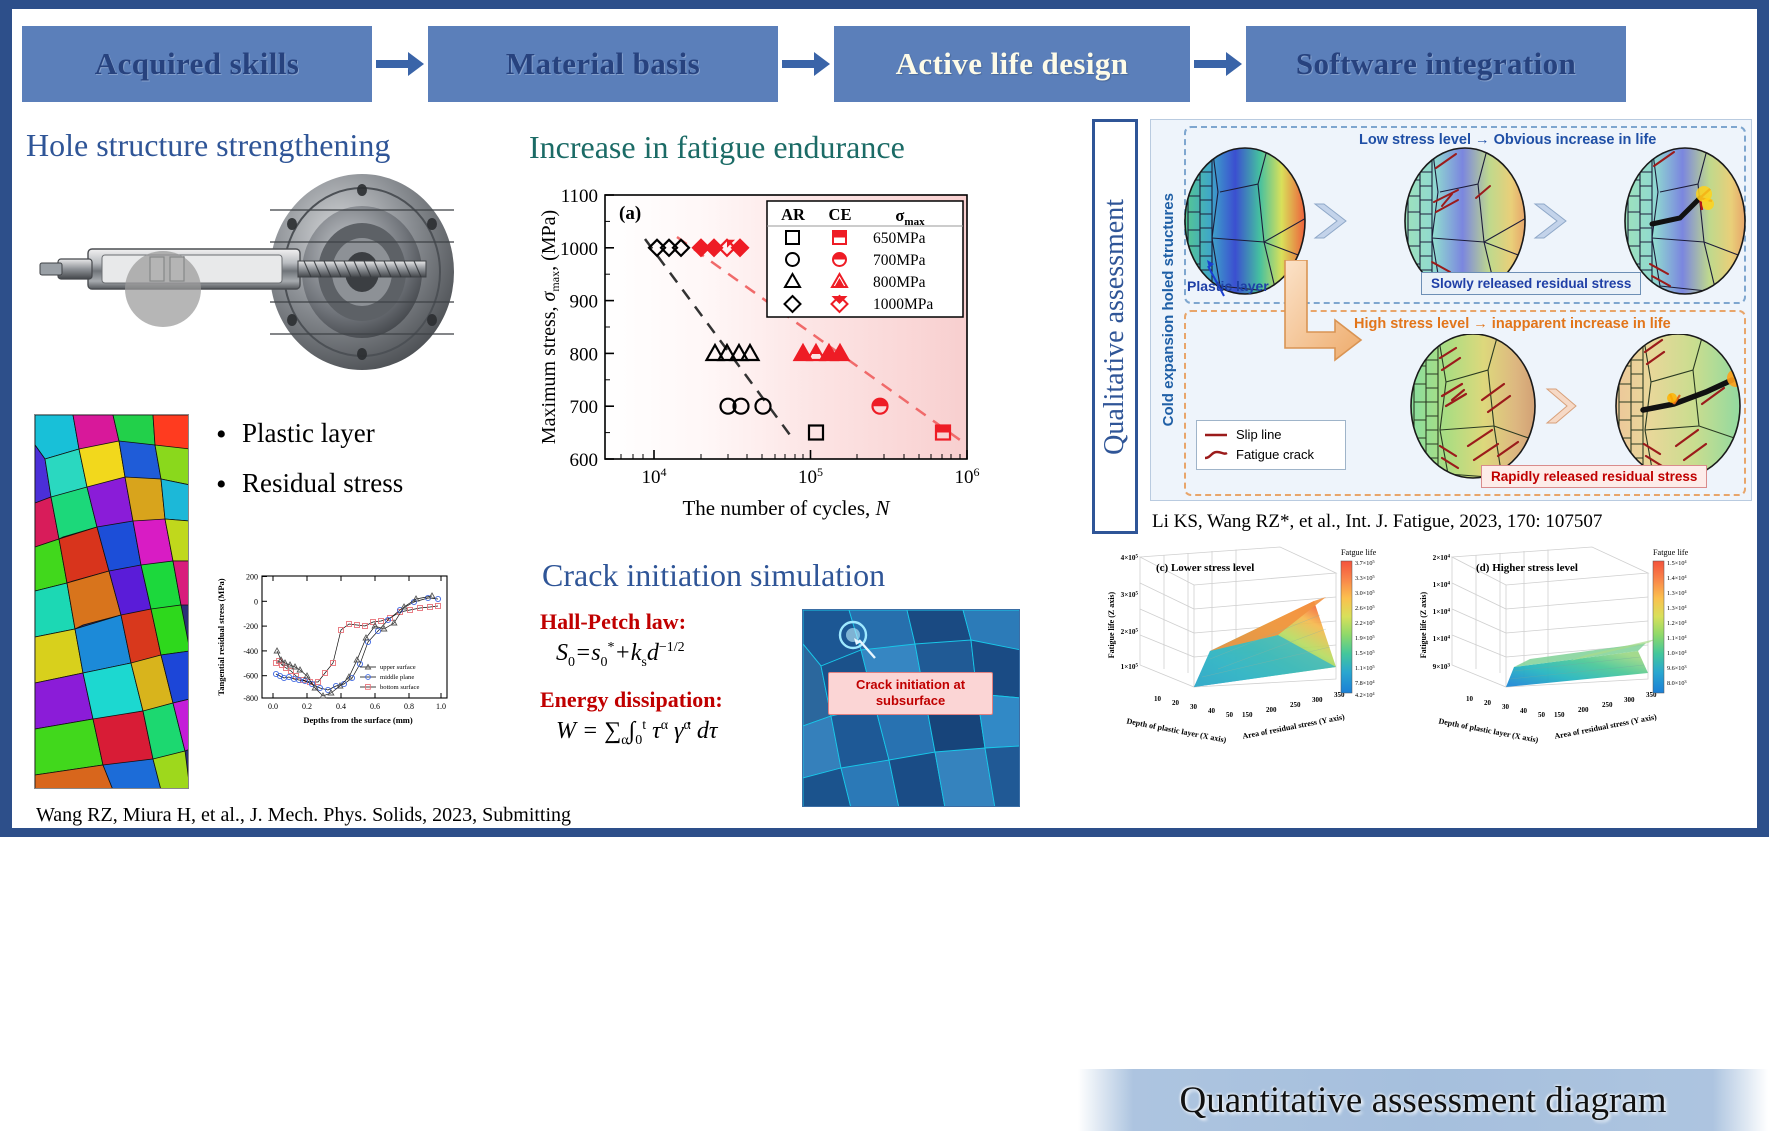 Image resolution: width=1769 pixels, height=1131 pixels. Describe the element at coordinates (250, 626) in the screenshot. I see `svg-text: -200` at that location.